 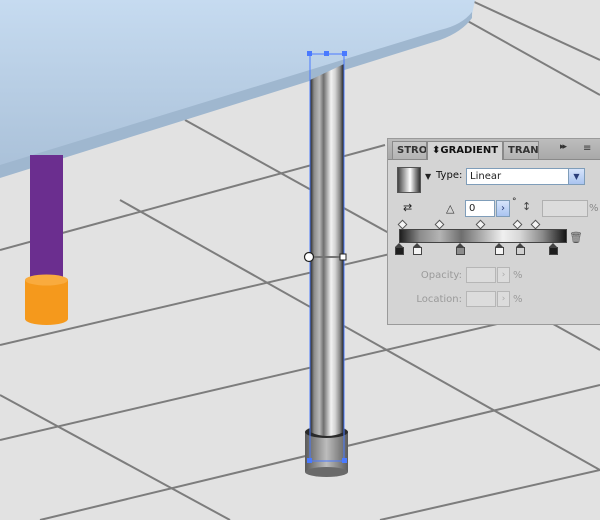 What do you see at coordinates (439, 299) in the screenshot?
I see `location-label: Location:` at bounding box center [439, 299].